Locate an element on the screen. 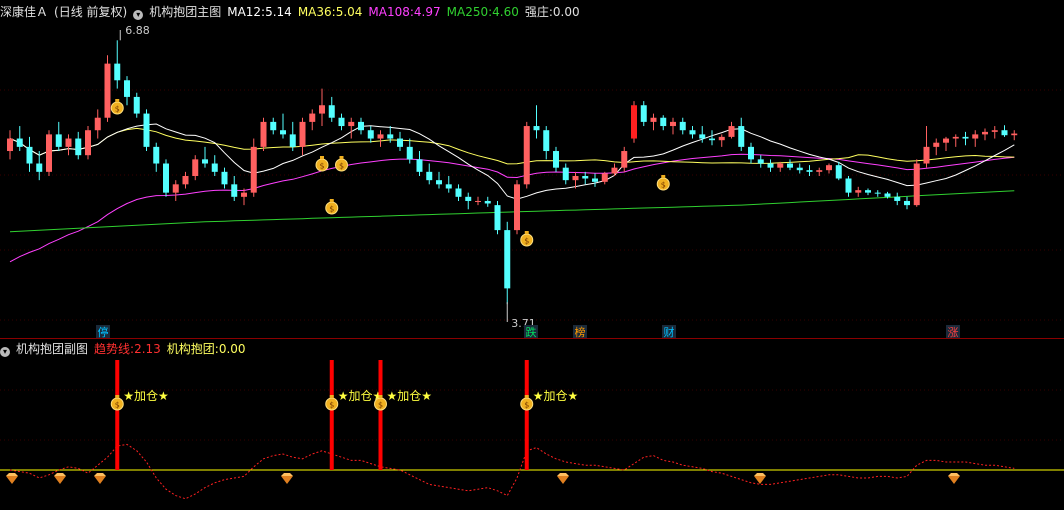 Image resolution: width=1064 pixels, height=510 pixels. event-tag: 停 is located at coordinates (103, 332).